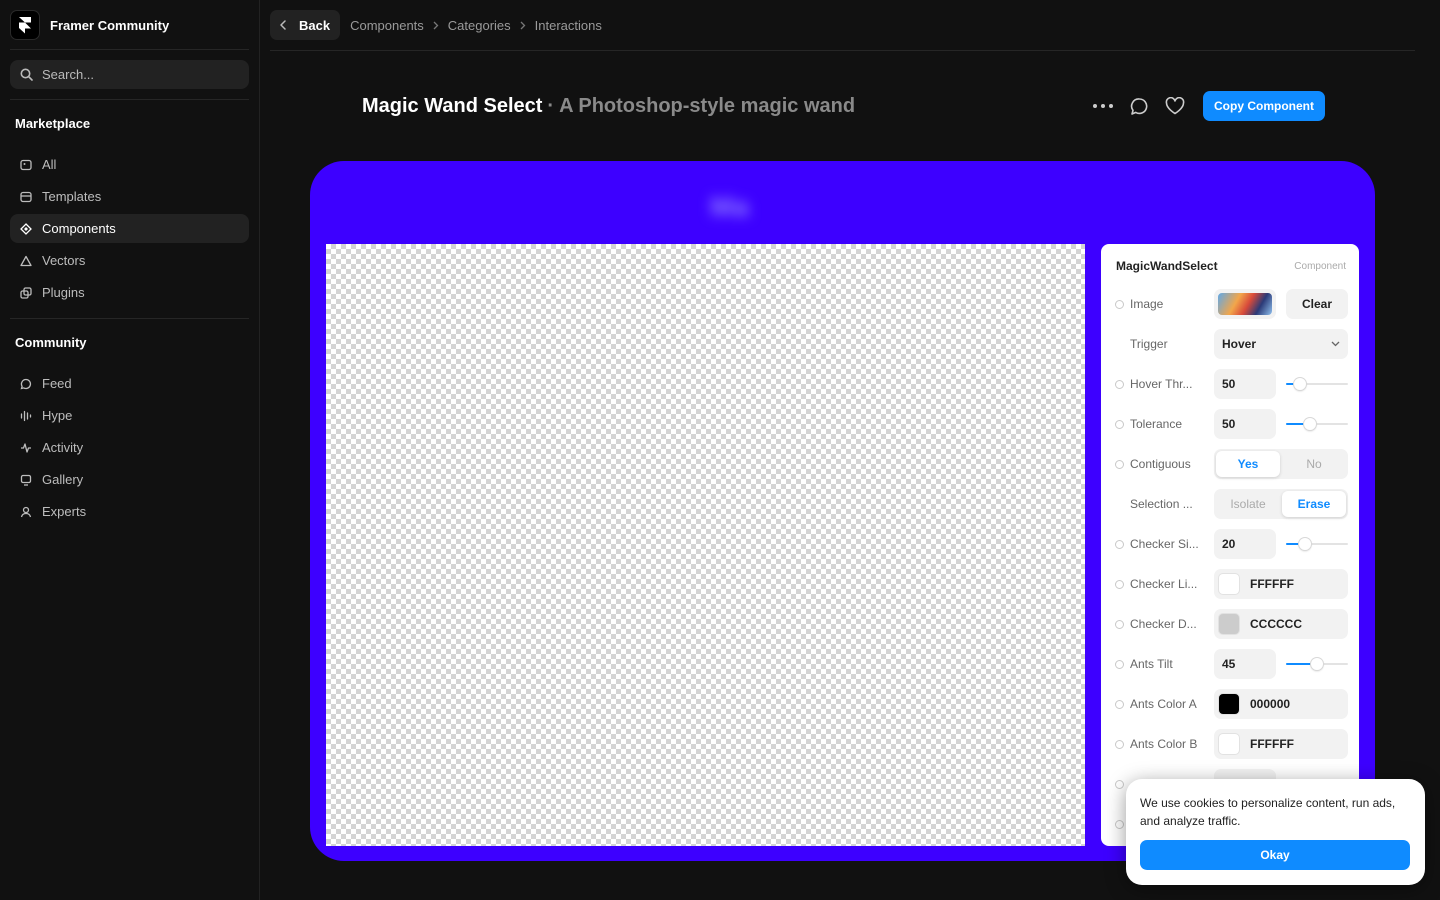 The width and height of the screenshot is (1440, 900). I want to click on divider, so click(129, 99).